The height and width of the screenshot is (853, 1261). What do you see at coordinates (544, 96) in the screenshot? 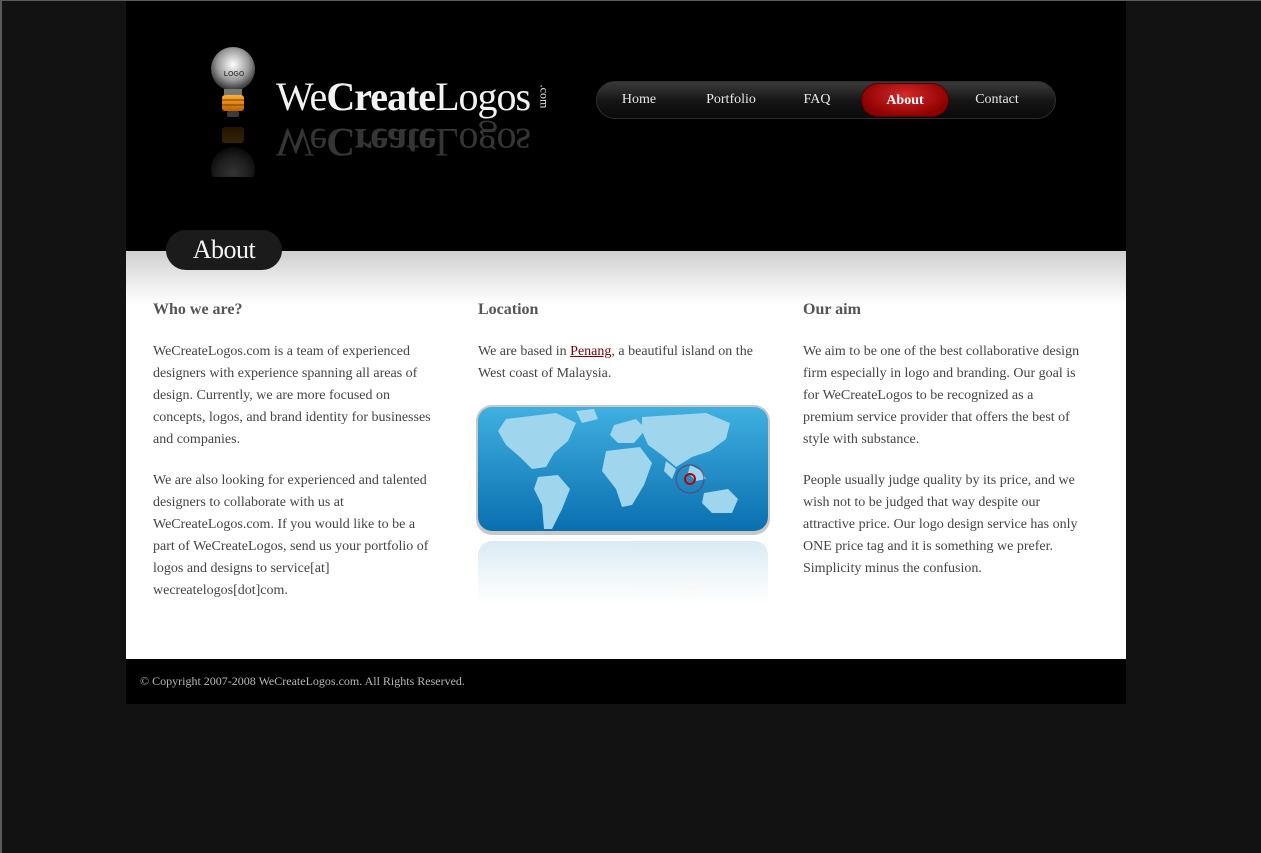
I see `logo-text-com: .com` at bounding box center [544, 96].